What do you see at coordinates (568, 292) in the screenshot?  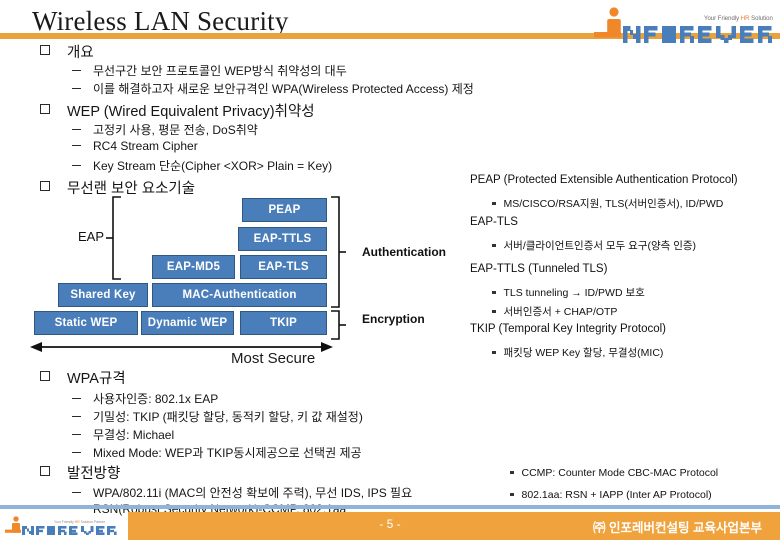 I see `annotation-item: TLS tunneling → ID/PWD 보호` at bounding box center [568, 292].